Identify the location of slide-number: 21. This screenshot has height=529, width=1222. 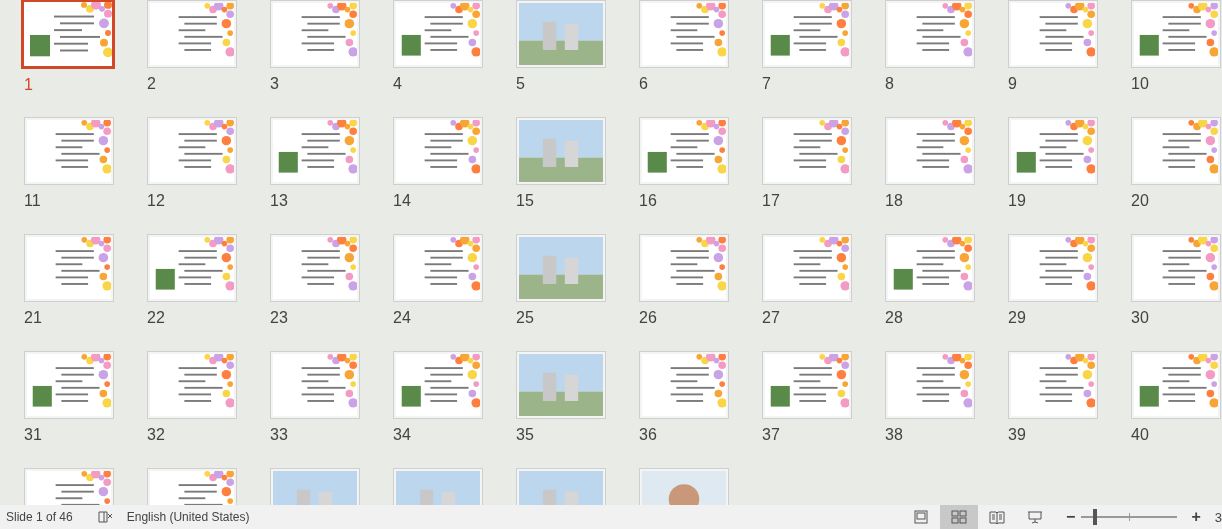
(33, 318).